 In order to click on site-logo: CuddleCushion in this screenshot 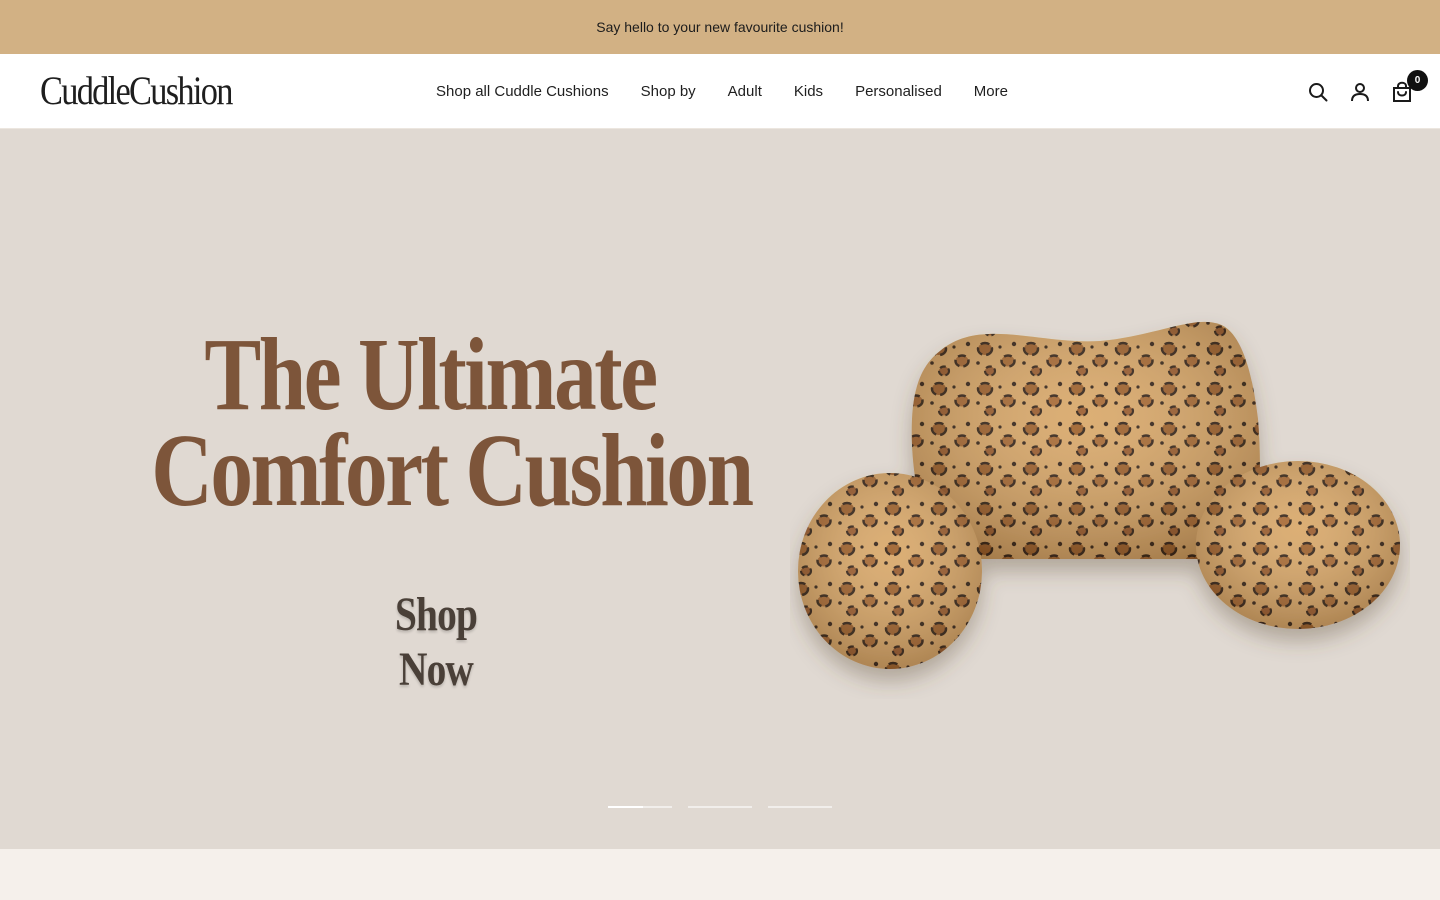, I will do `click(136, 91)`.